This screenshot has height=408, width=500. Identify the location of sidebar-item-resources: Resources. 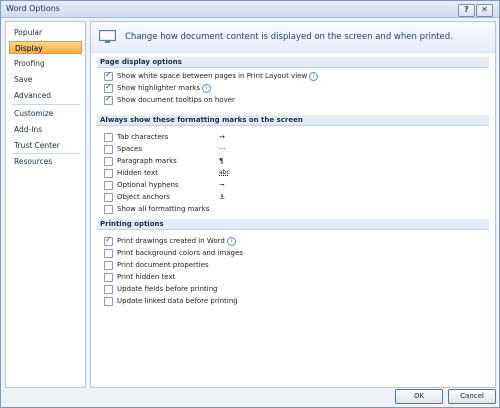
(45, 161).